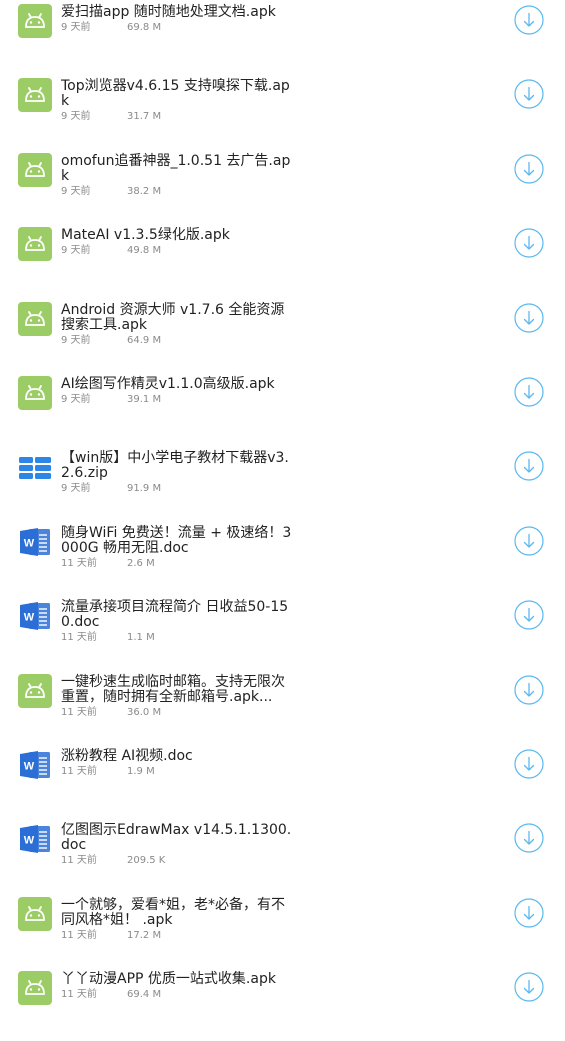  What do you see at coordinates (282, 1004) in the screenshot?
I see `file-row: 丫丫动漫APP 优质一站式收集.apk 11 天前 69.4 M` at bounding box center [282, 1004].